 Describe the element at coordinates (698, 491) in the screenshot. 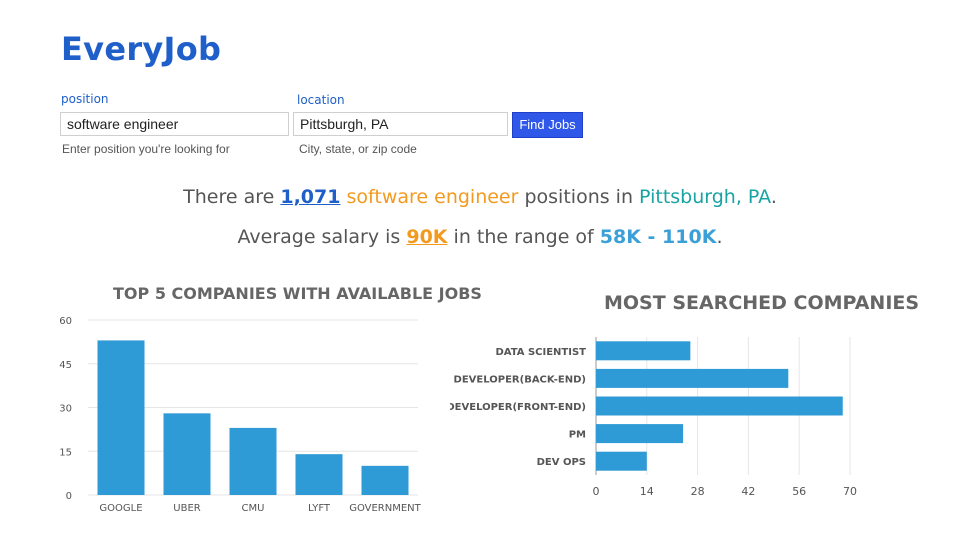

I see `x-tick-label: 28` at that location.